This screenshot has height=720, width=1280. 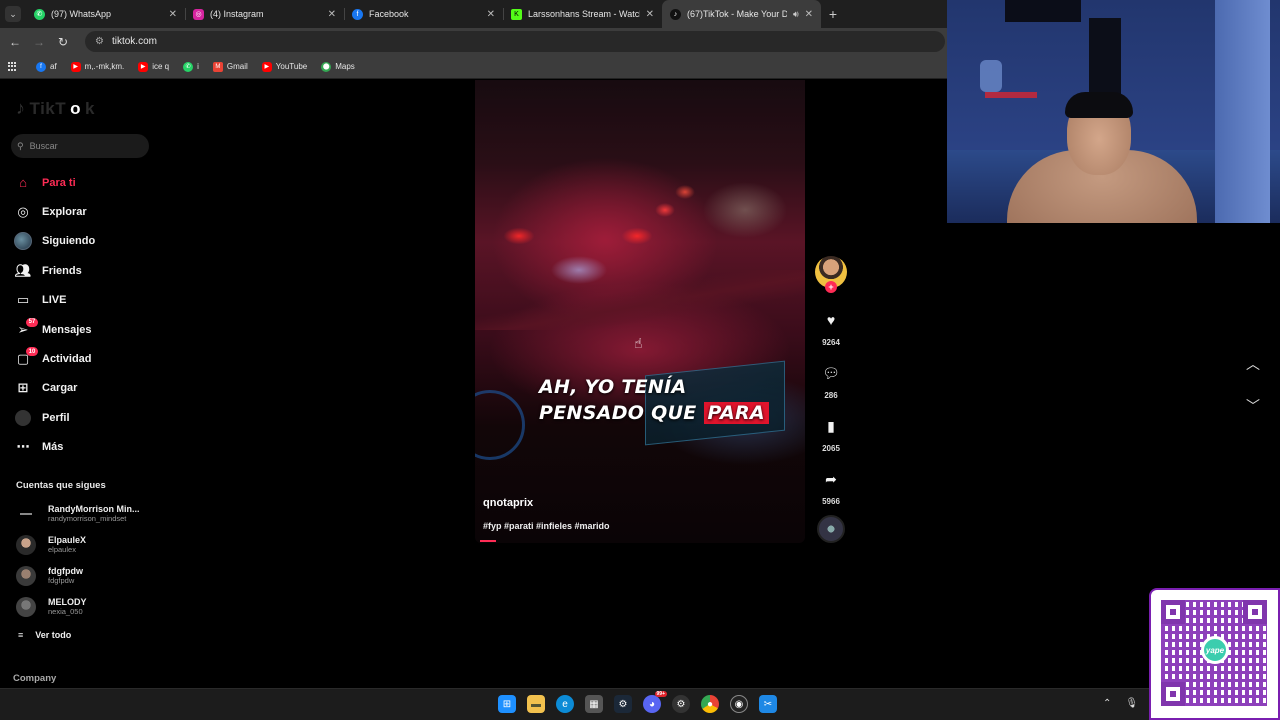 What do you see at coordinates (13, 14) in the screenshot?
I see `tab-search-button: ⌄` at bounding box center [13, 14].